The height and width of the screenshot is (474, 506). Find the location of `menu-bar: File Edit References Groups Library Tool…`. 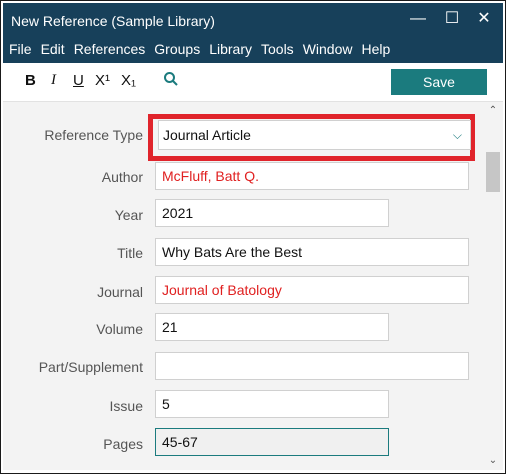

menu-bar: File Edit References Groups Library Tool… is located at coordinates (199, 51).